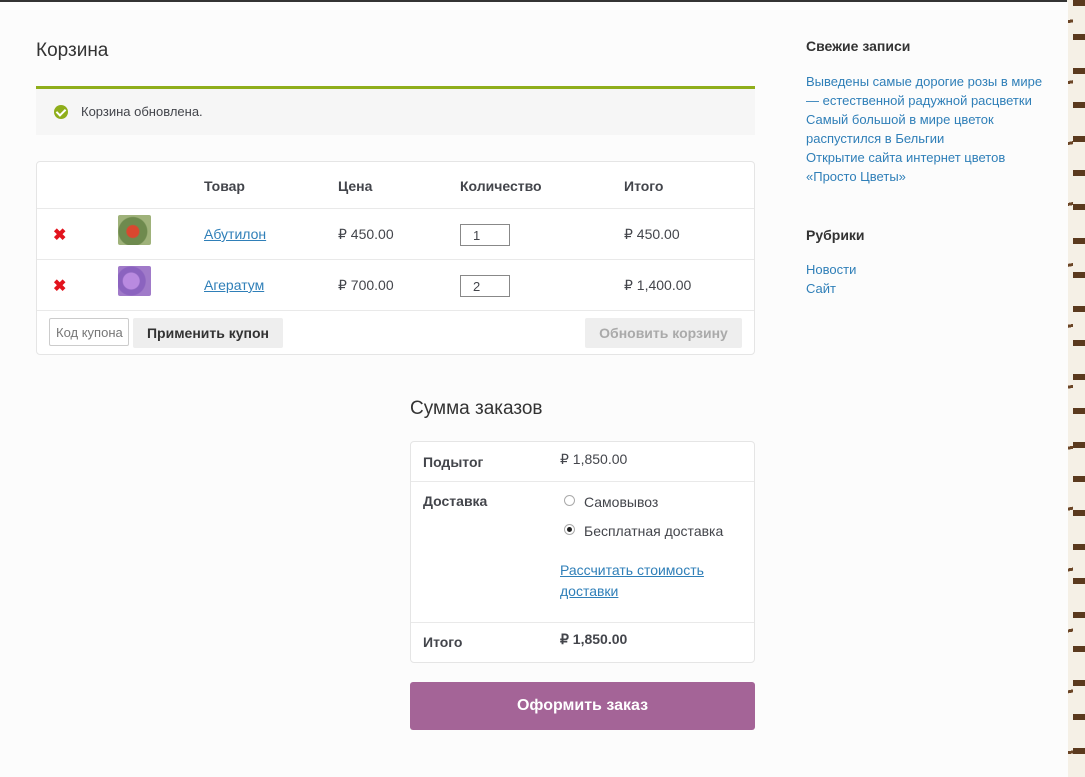 The height and width of the screenshot is (777, 1085). Describe the element at coordinates (569, 529) in the screenshot. I see `shipping-radio-free` at that location.